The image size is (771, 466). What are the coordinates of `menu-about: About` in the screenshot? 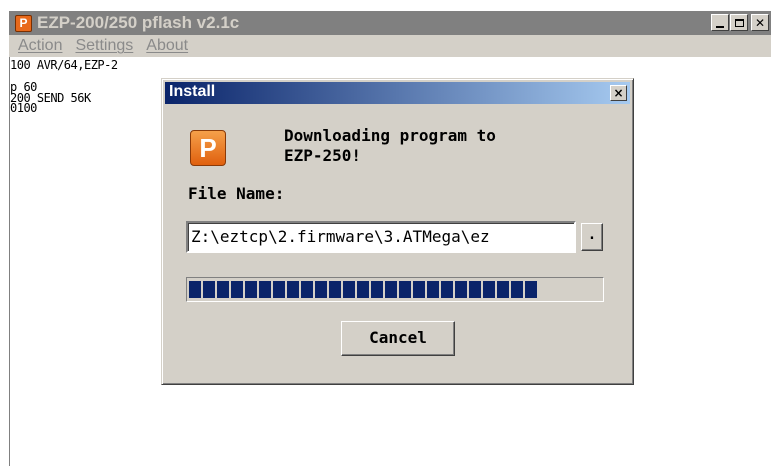 It's located at (167, 46).